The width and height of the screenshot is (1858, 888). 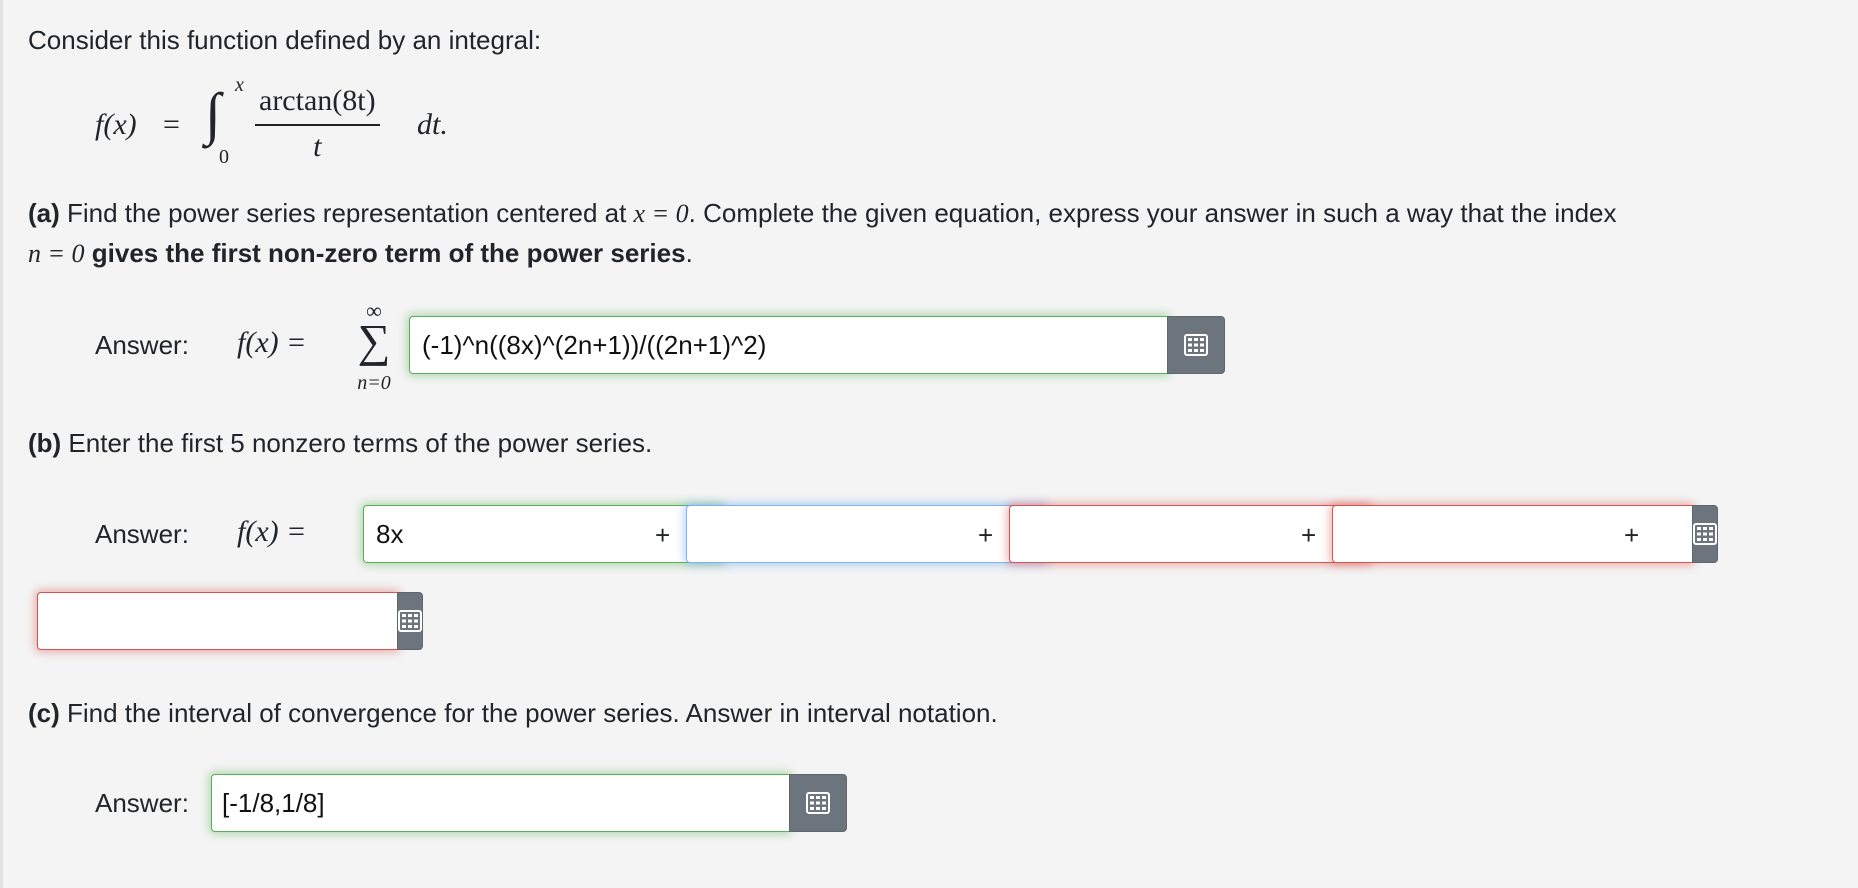 I want to click on plus-sign-3: +, so click(x=1309, y=535).